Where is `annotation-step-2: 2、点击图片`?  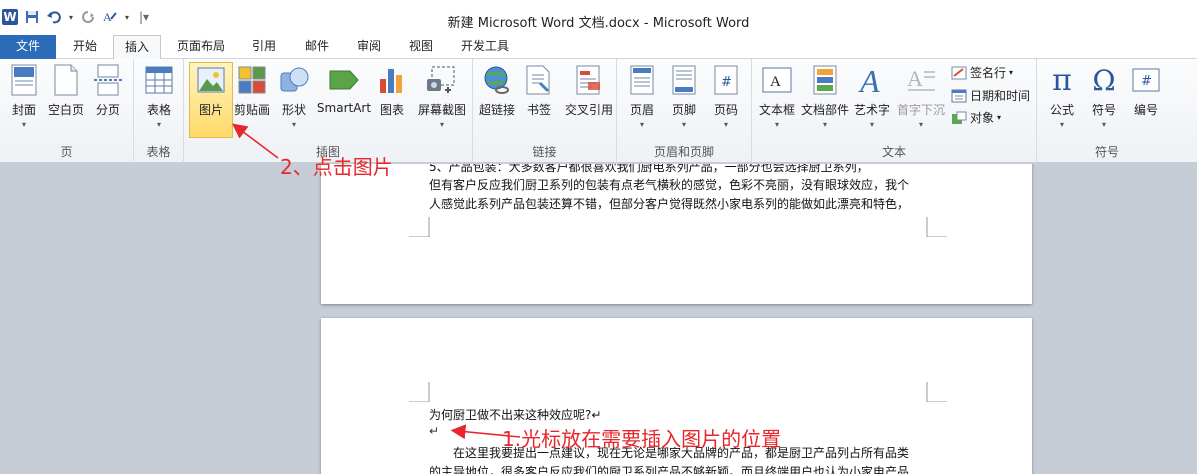
annotation-step-2: 2、点击图片 is located at coordinates (336, 167).